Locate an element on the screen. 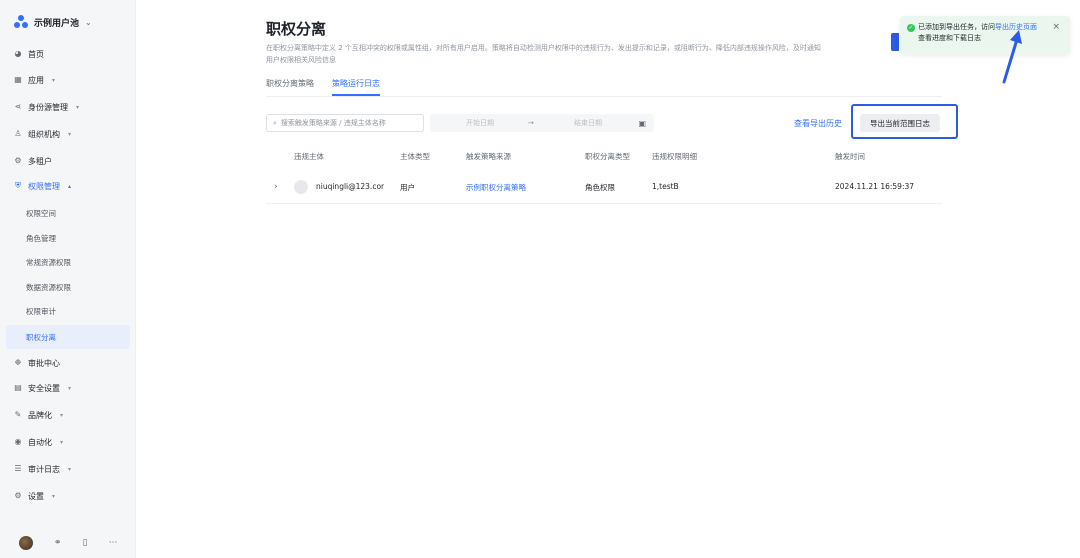 The height and width of the screenshot is (558, 1080). sidebar-item-label: 自动化 is located at coordinates (40, 442).